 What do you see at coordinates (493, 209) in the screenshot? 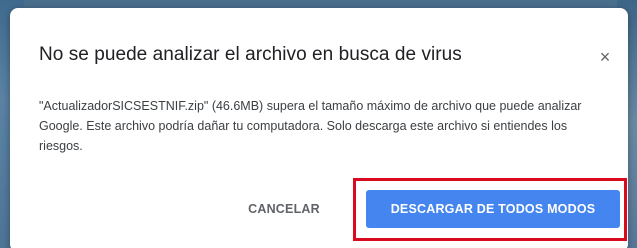
I see `download-anyway-button: DESCARGAR DE TODOS MODOS` at bounding box center [493, 209].